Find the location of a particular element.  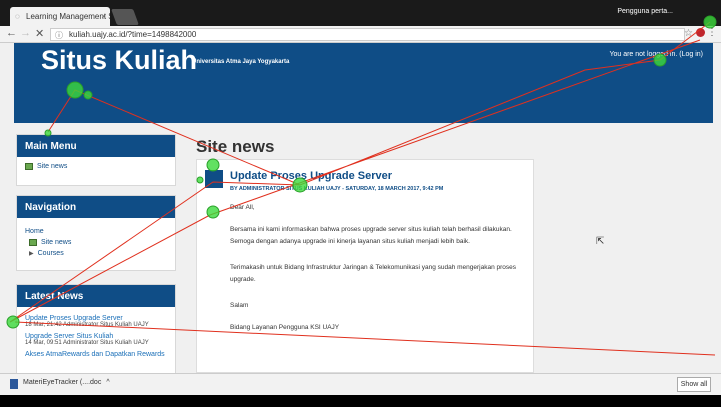

nav-home-label: Home is located at coordinates (34, 231).